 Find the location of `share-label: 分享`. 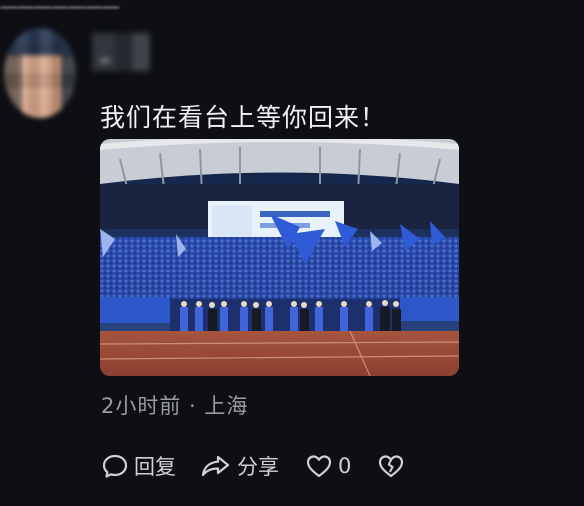

share-label: 分享 is located at coordinates (258, 467).